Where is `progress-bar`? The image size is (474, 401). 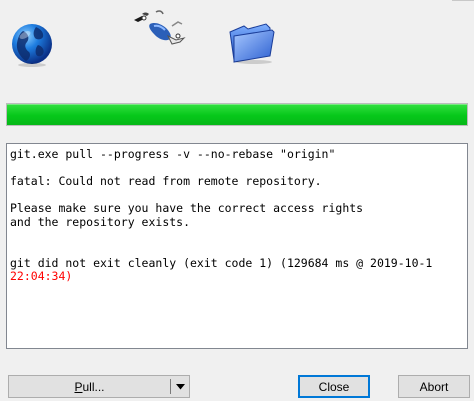
progress-bar is located at coordinates (237, 114).